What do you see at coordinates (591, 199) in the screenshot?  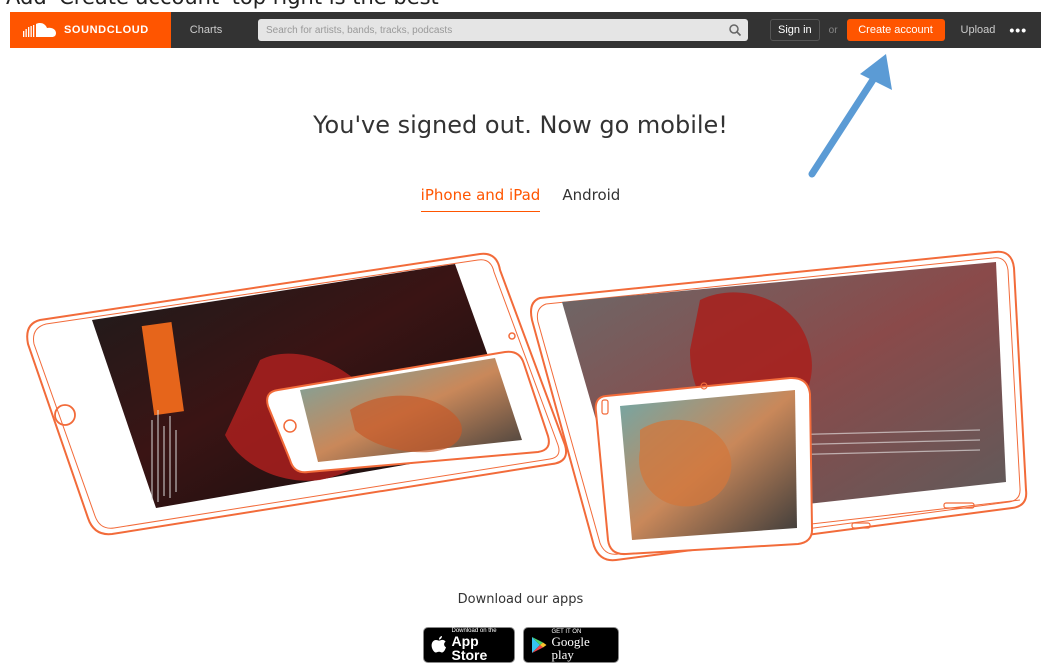 I see `tab-android: Android` at bounding box center [591, 199].